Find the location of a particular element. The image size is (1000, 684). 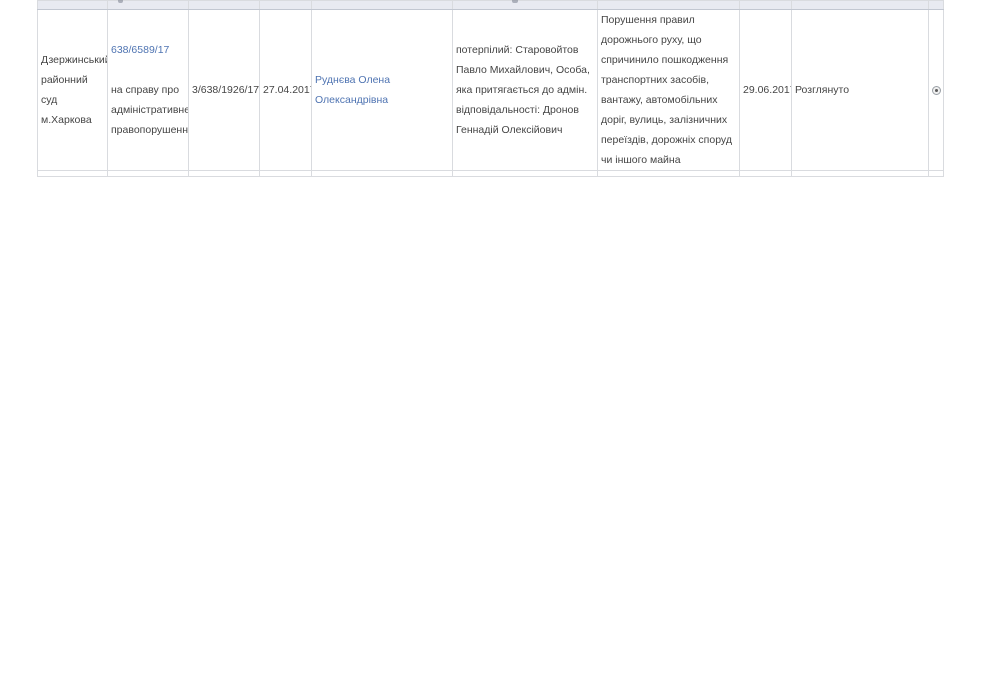

cell-status: Розглянуто is located at coordinates (860, 90).